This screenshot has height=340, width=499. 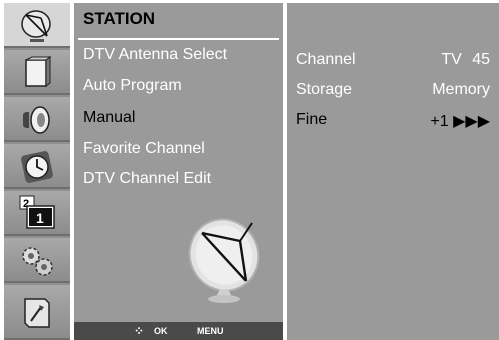 I want to click on fine-tune-value: +1 ▶▶▶, so click(x=460, y=121).